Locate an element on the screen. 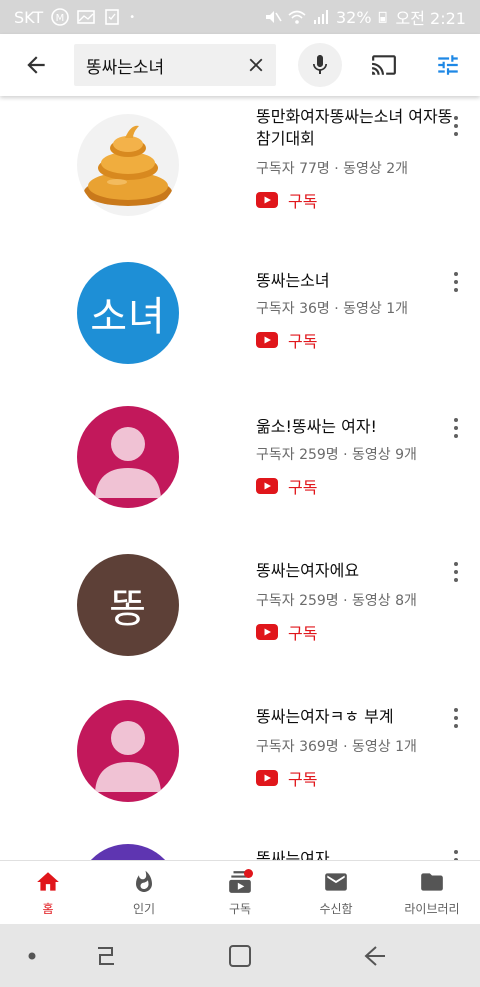 The width and height of the screenshot is (480, 987). checklist-icon is located at coordinates (112, 17).